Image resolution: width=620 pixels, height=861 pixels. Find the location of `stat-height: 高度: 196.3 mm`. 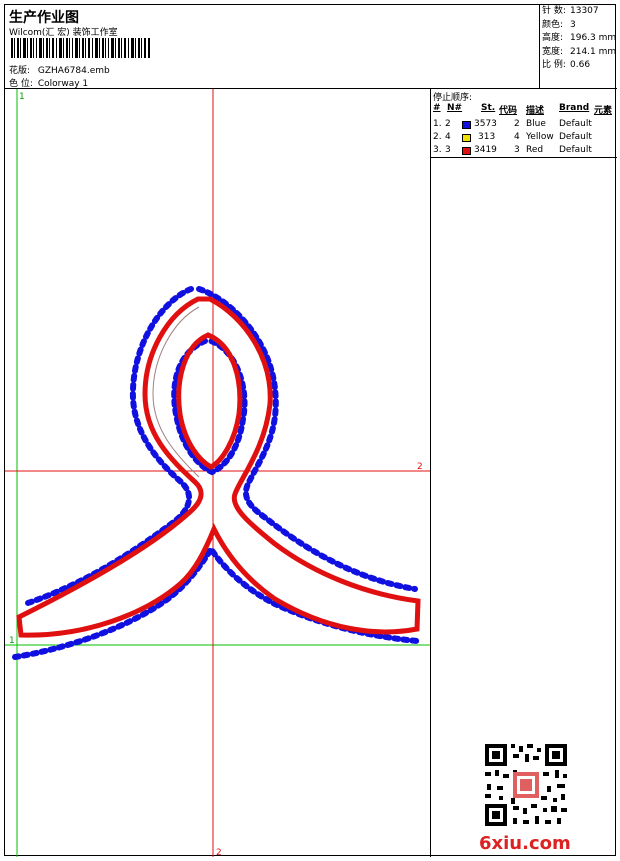

stat-height: 高度: 196.3 mm is located at coordinates (578, 39).